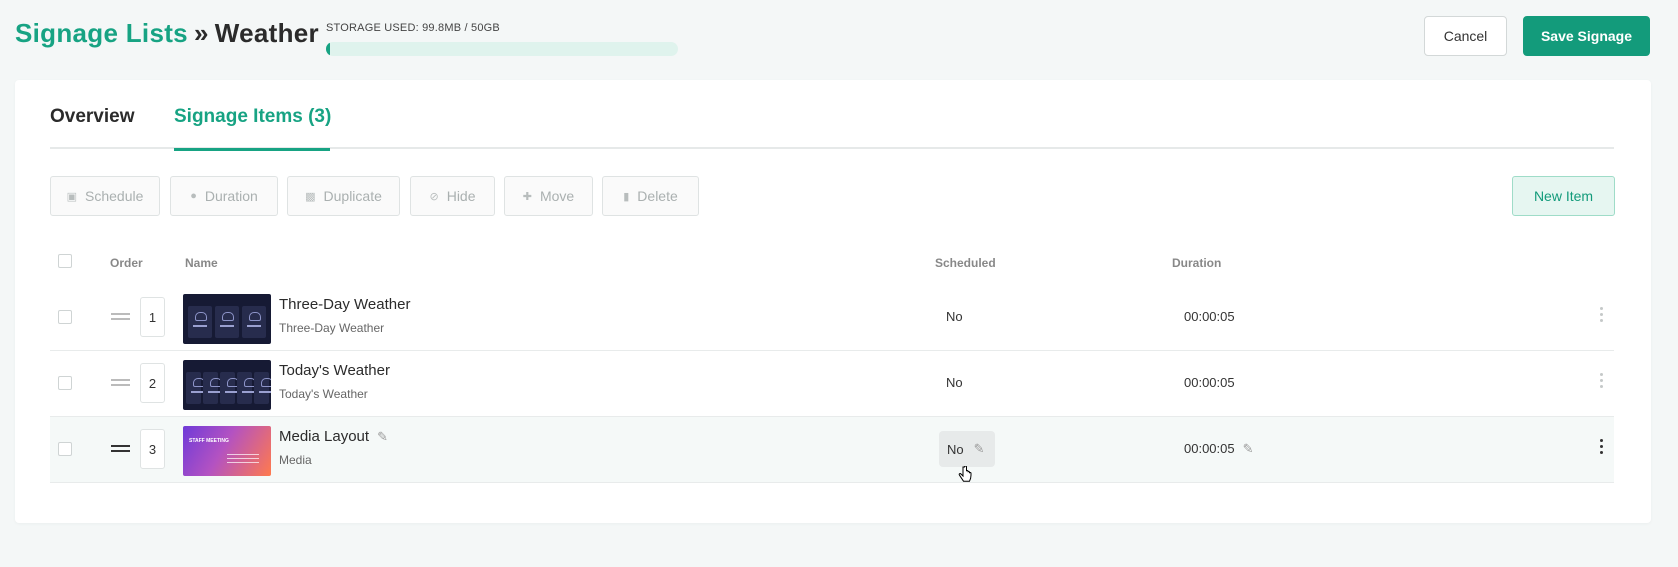 The image size is (1678, 567). I want to click on trash-icon: ▮, so click(626, 196).